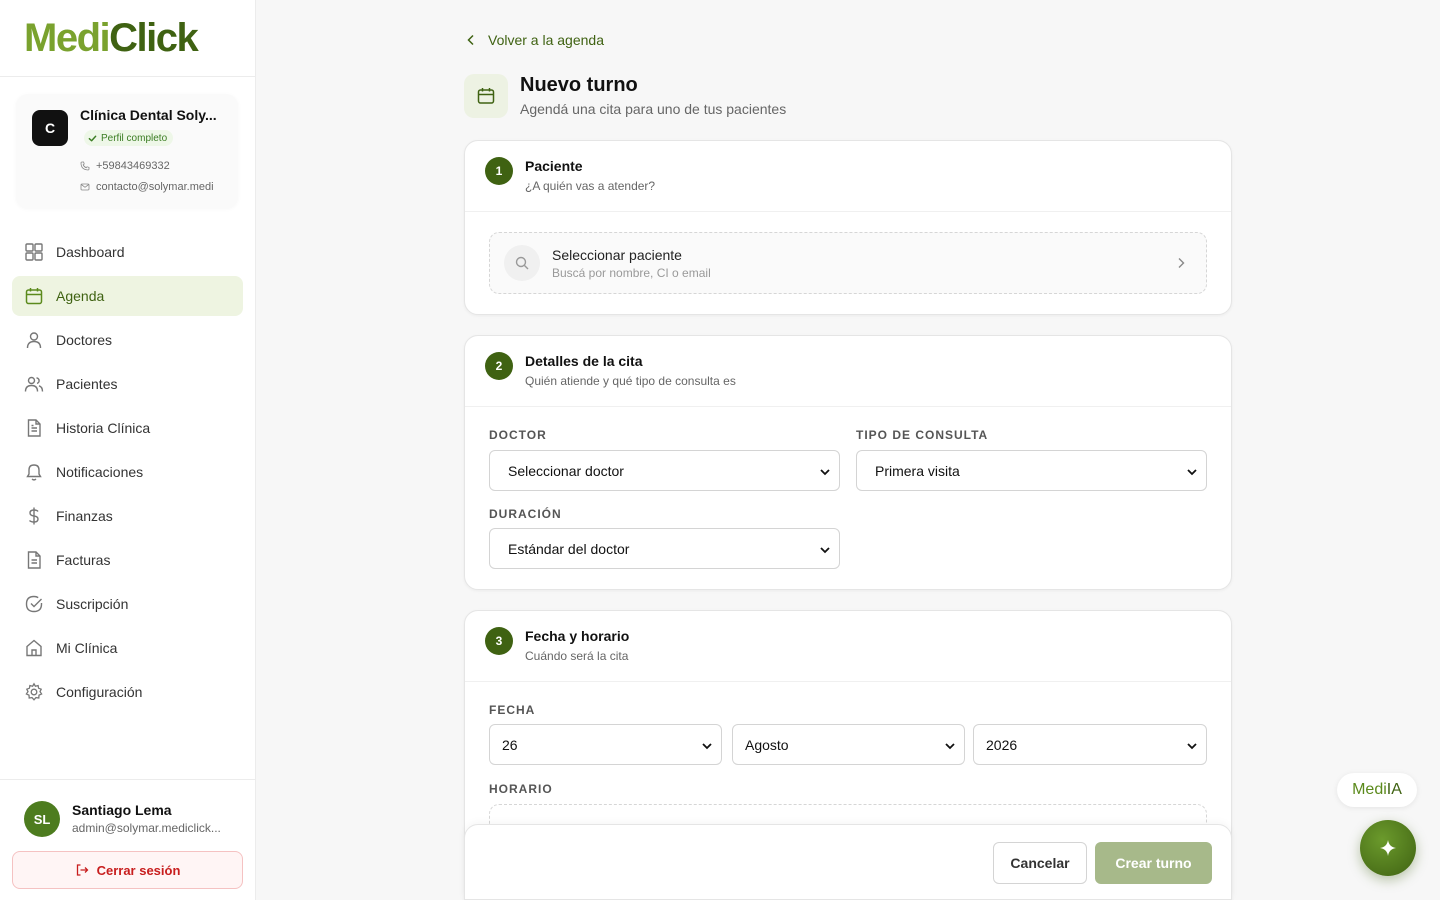 The height and width of the screenshot is (900, 1440). I want to click on consult-type-label: TIPO DE CONSULTA, so click(922, 435).